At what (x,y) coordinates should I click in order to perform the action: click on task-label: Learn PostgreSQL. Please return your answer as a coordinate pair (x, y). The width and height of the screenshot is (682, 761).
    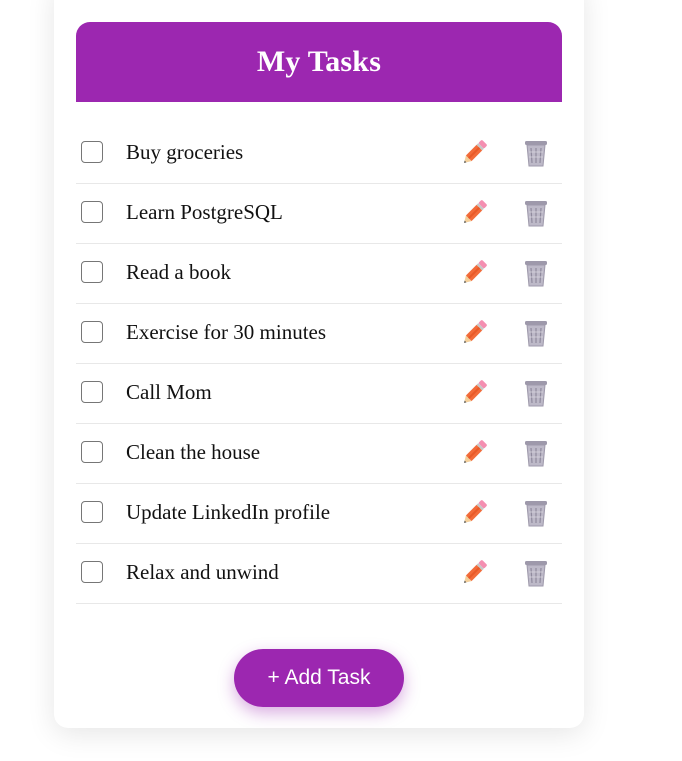
    Looking at the image, I should click on (204, 212).